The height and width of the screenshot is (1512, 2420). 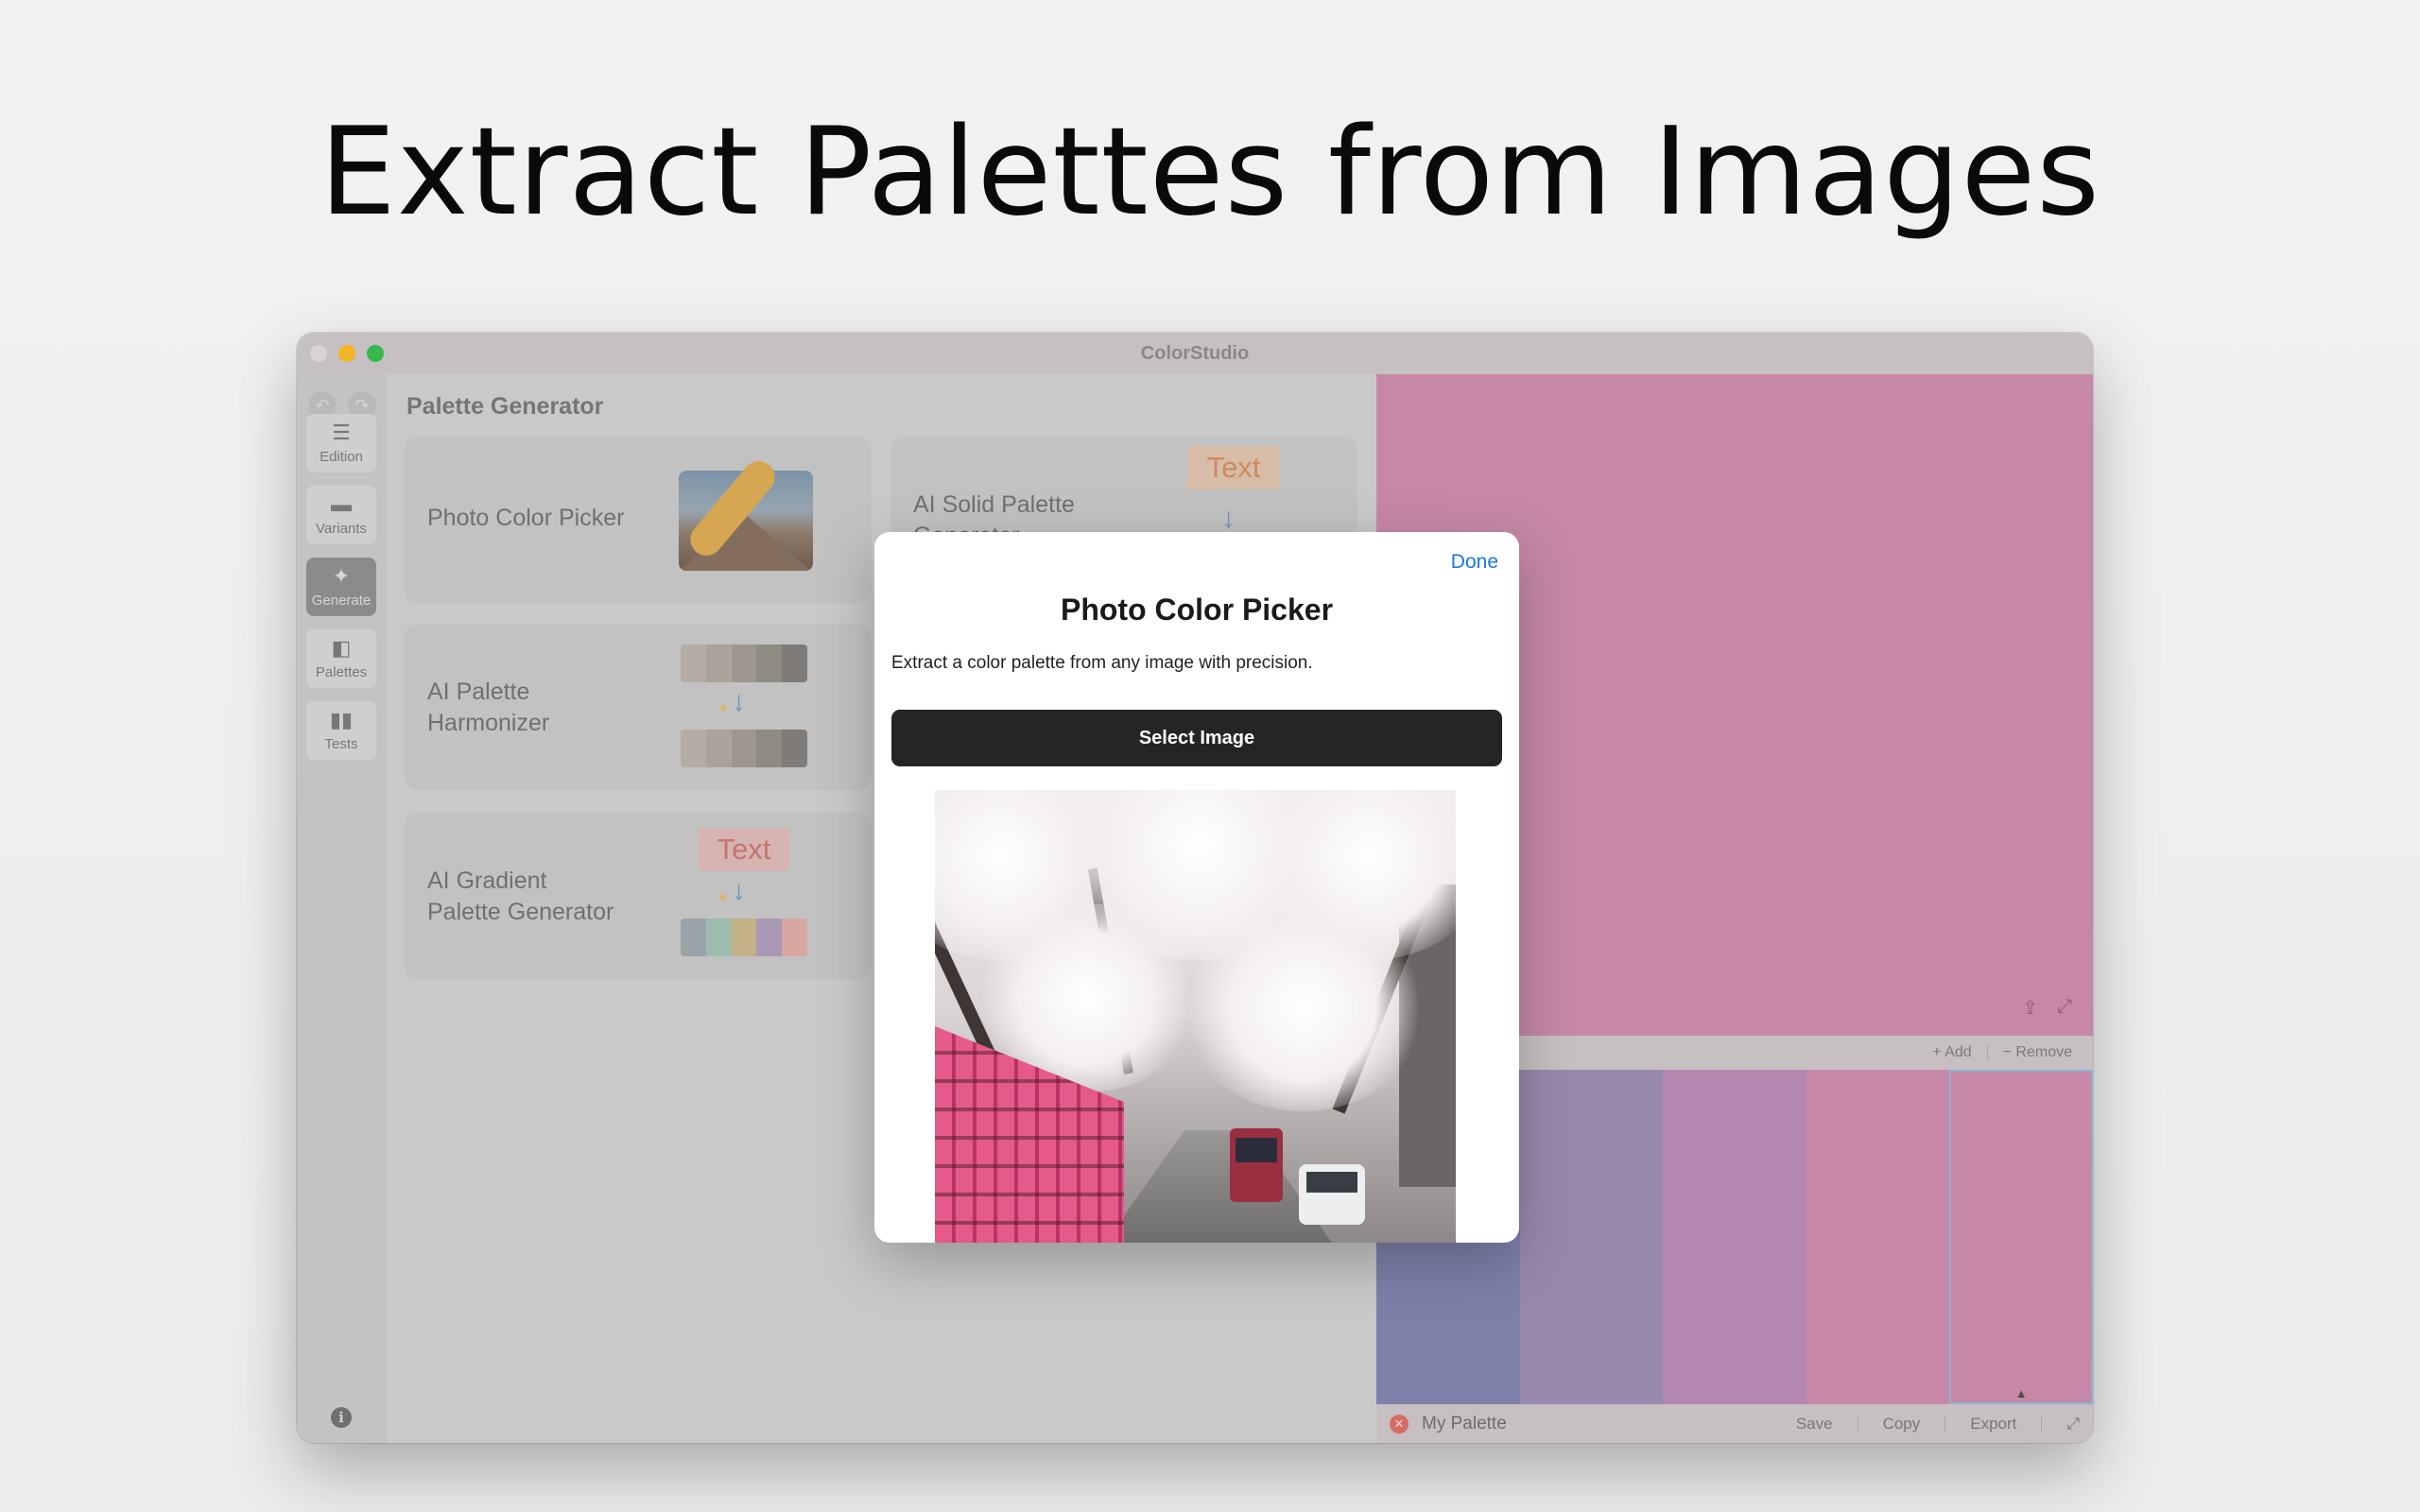 What do you see at coordinates (1210, 172) in the screenshot?
I see `page-headline: Extract Palettes from Images` at bounding box center [1210, 172].